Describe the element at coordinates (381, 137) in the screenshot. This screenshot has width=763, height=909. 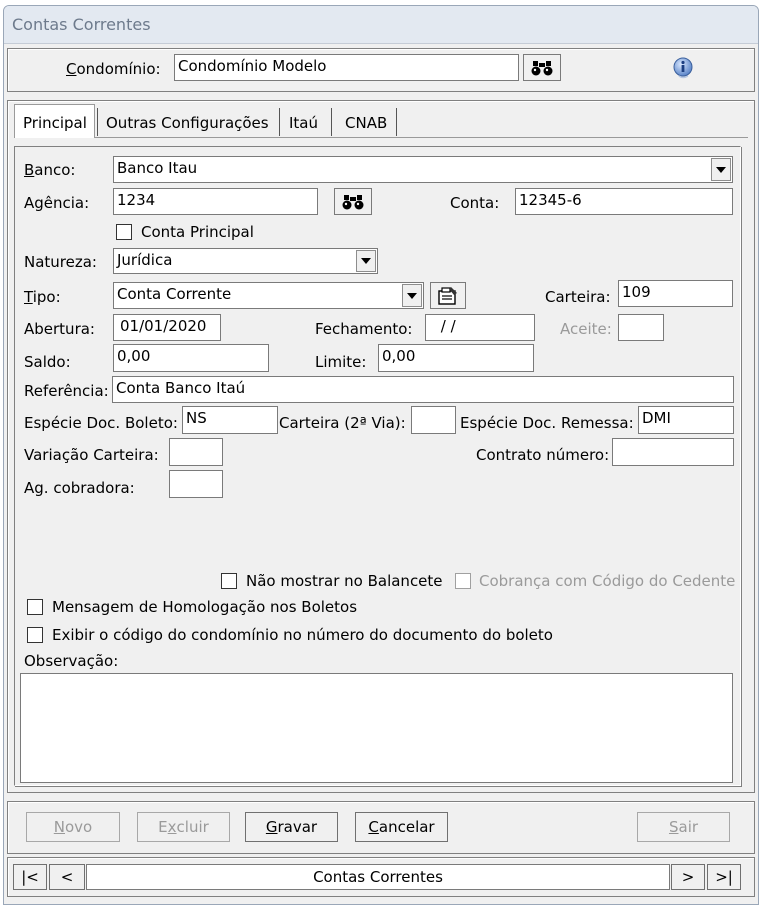
I see `tab-strip-line` at that location.